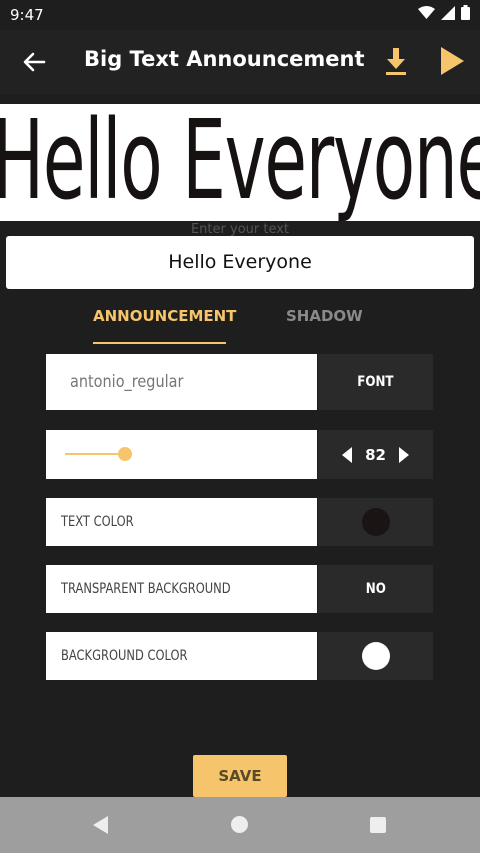  I want to click on slider-track, so click(95, 454).